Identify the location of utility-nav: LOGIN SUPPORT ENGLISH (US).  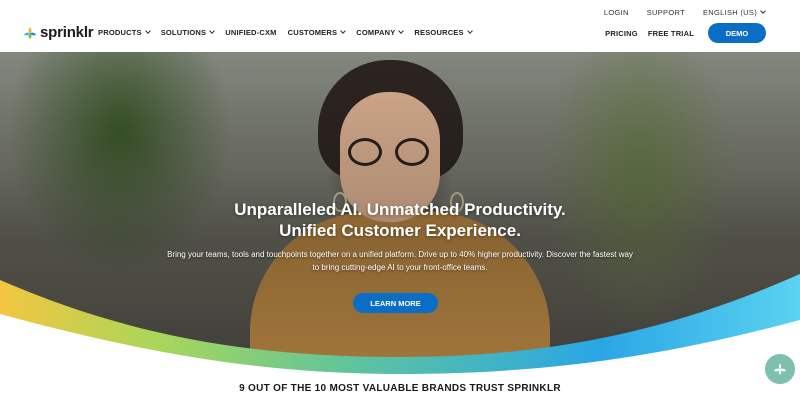
(685, 12).